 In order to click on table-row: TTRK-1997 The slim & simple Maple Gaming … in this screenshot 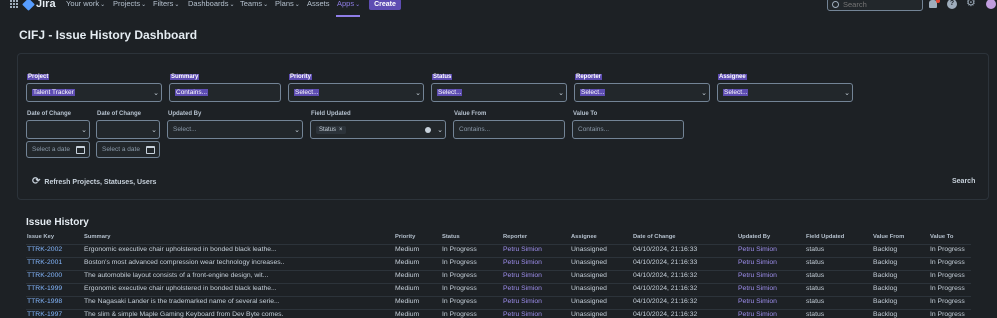, I will do `click(498, 313)`.